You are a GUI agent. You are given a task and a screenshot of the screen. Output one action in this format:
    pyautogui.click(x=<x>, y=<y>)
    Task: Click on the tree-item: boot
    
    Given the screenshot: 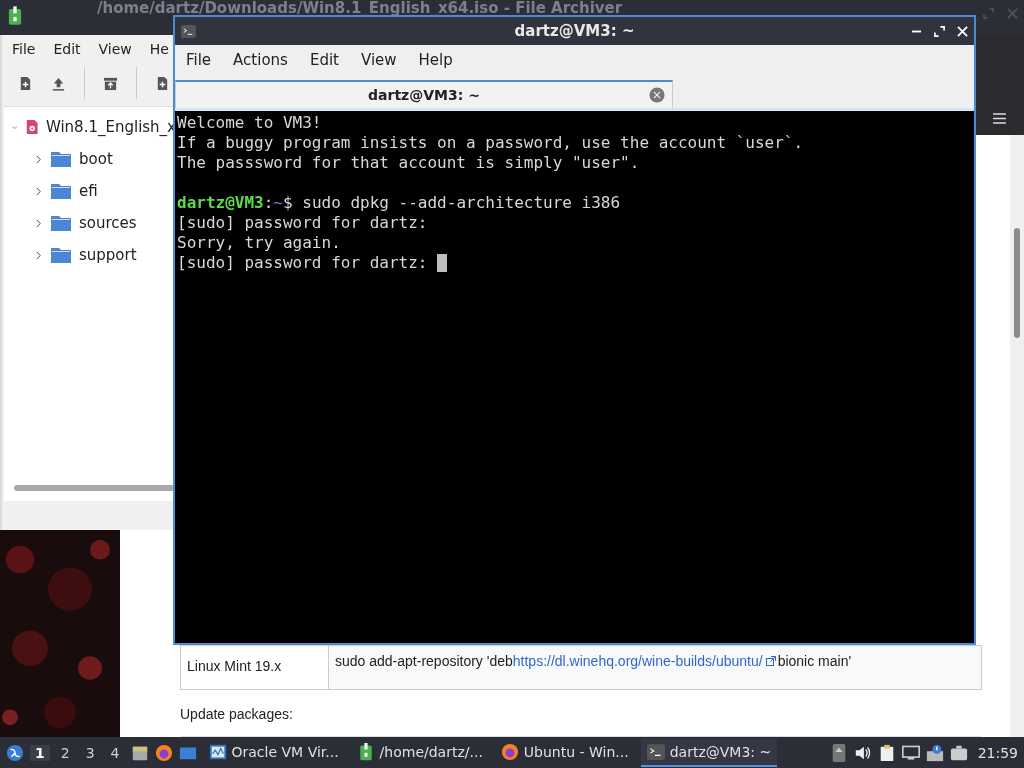 What is the action you would take?
    pyautogui.click(x=96, y=159)
    